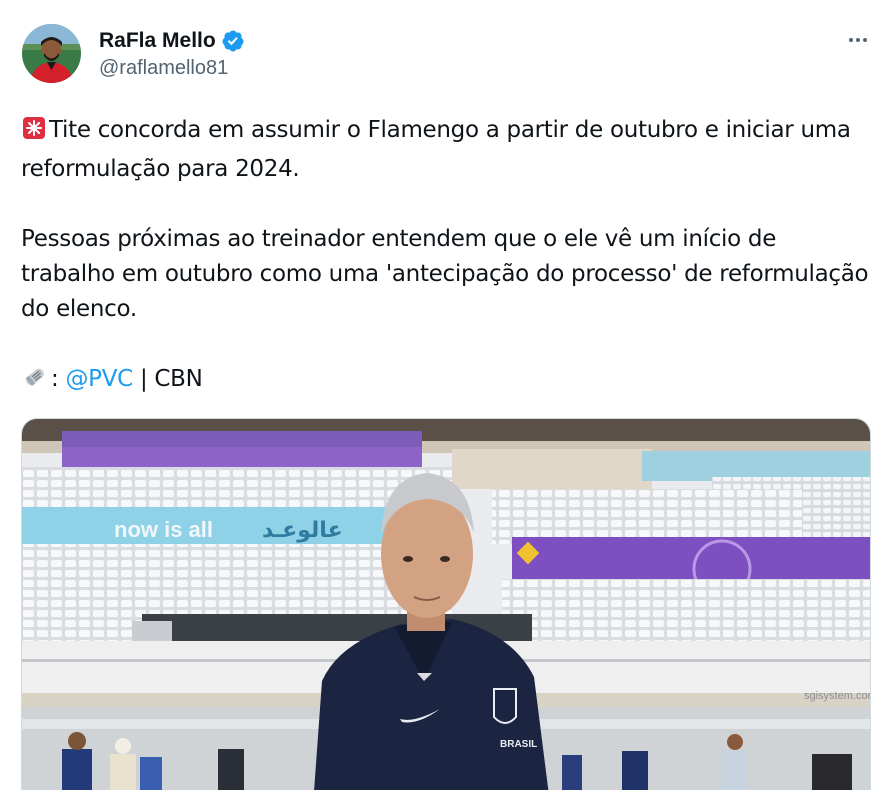 This screenshot has width=883, height=790. I want to click on banner-arabic-text: عالوعـد, so click(302, 530).